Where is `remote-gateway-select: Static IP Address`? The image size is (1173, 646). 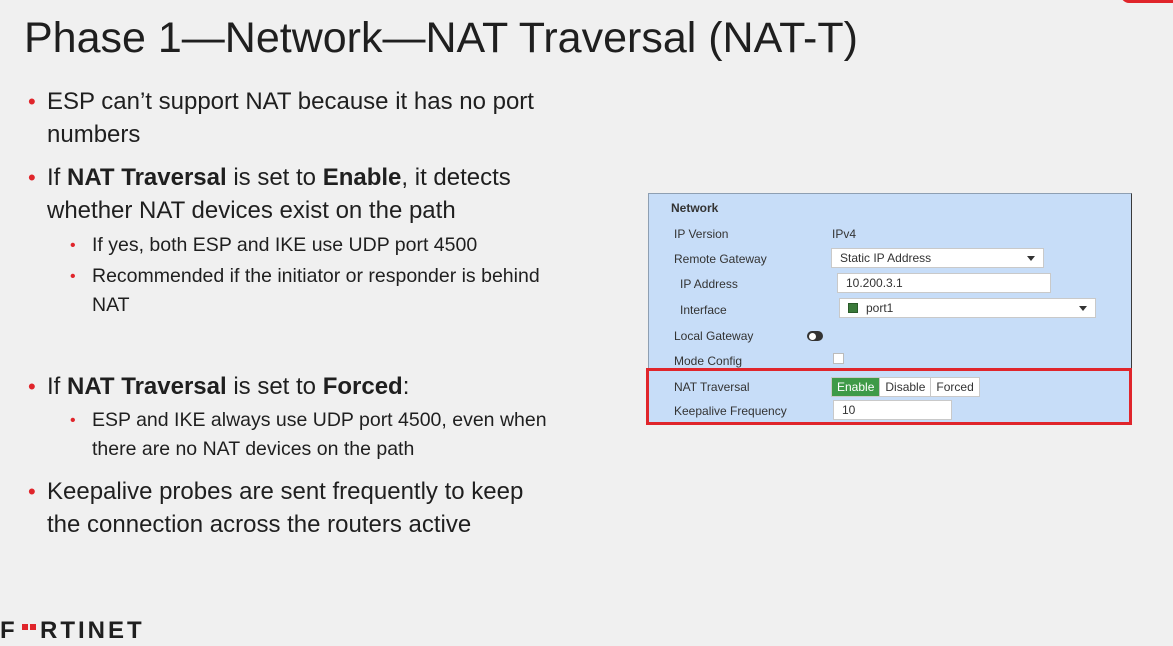 remote-gateway-select: Static IP Address is located at coordinates (937, 258).